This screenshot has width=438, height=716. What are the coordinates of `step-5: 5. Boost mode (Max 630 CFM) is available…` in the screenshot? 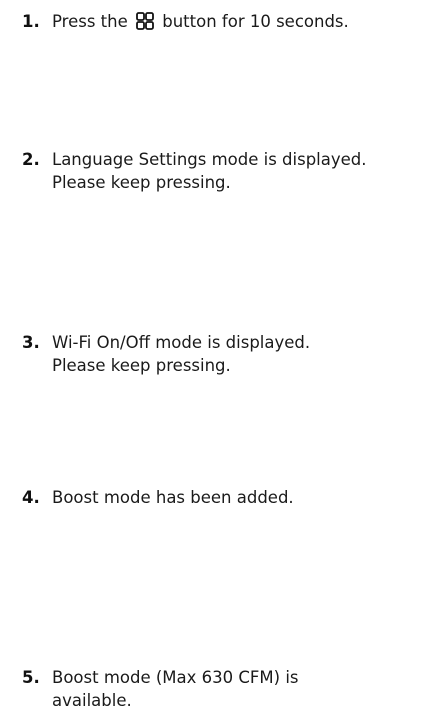 It's located at (227, 689).